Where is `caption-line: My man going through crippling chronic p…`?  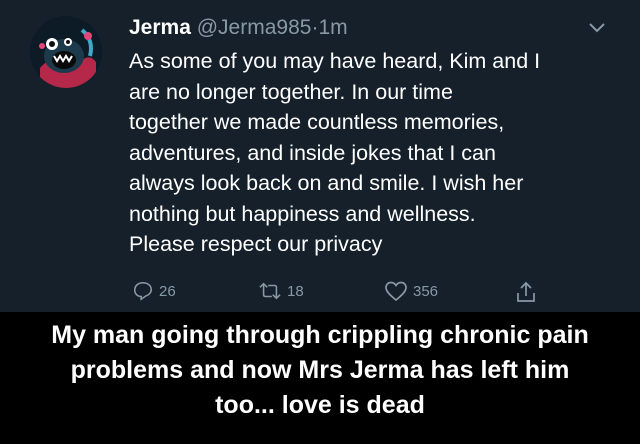
caption-line: My man going through crippling chronic p… is located at coordinates (320, 335).